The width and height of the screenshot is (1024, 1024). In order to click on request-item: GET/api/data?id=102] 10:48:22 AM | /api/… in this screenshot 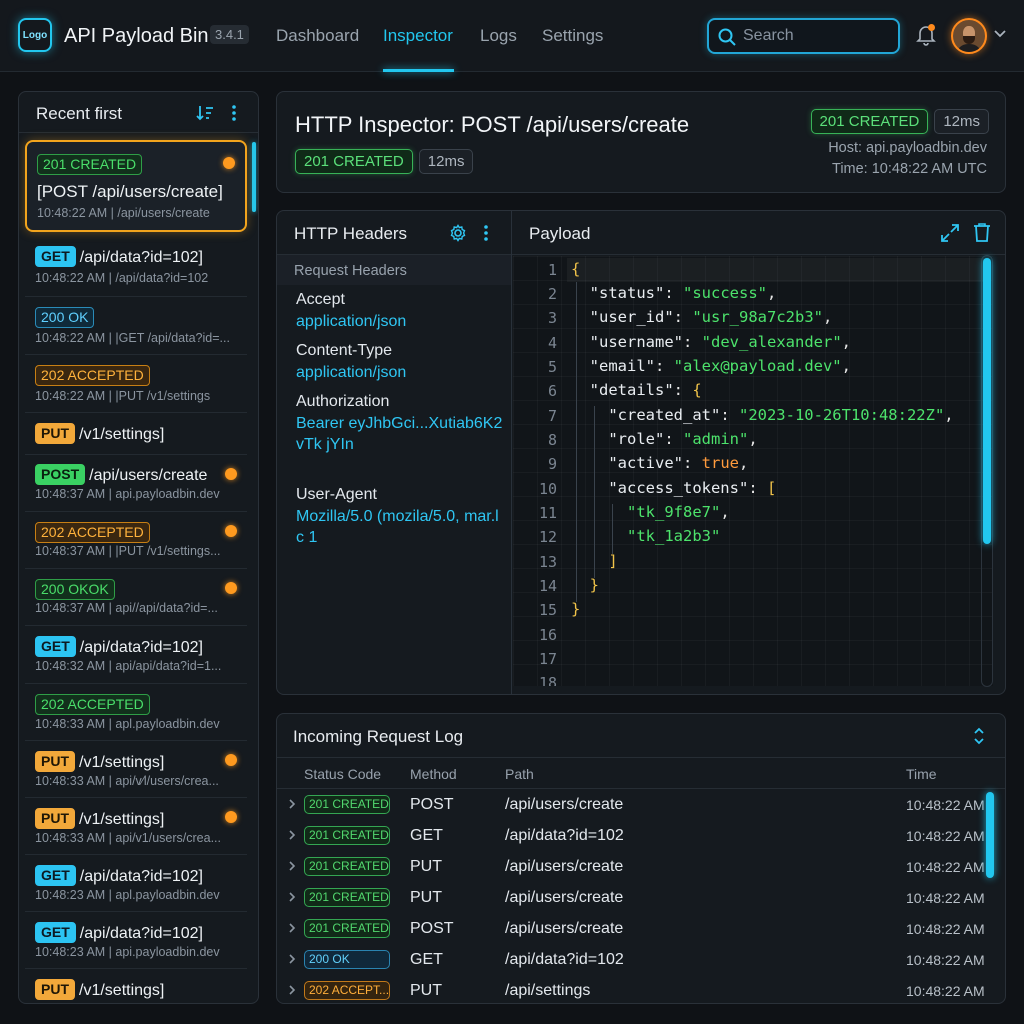, I will do `click(136, 268)`.